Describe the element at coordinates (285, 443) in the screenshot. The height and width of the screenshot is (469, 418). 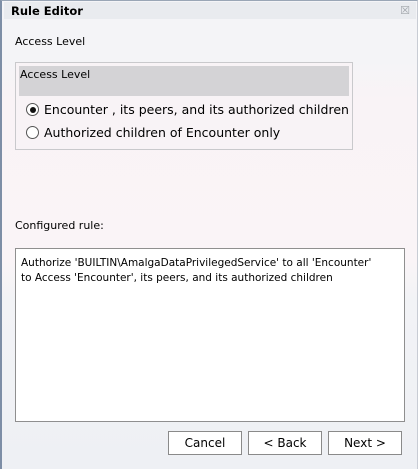
I see `back-button: < Back` at that location.